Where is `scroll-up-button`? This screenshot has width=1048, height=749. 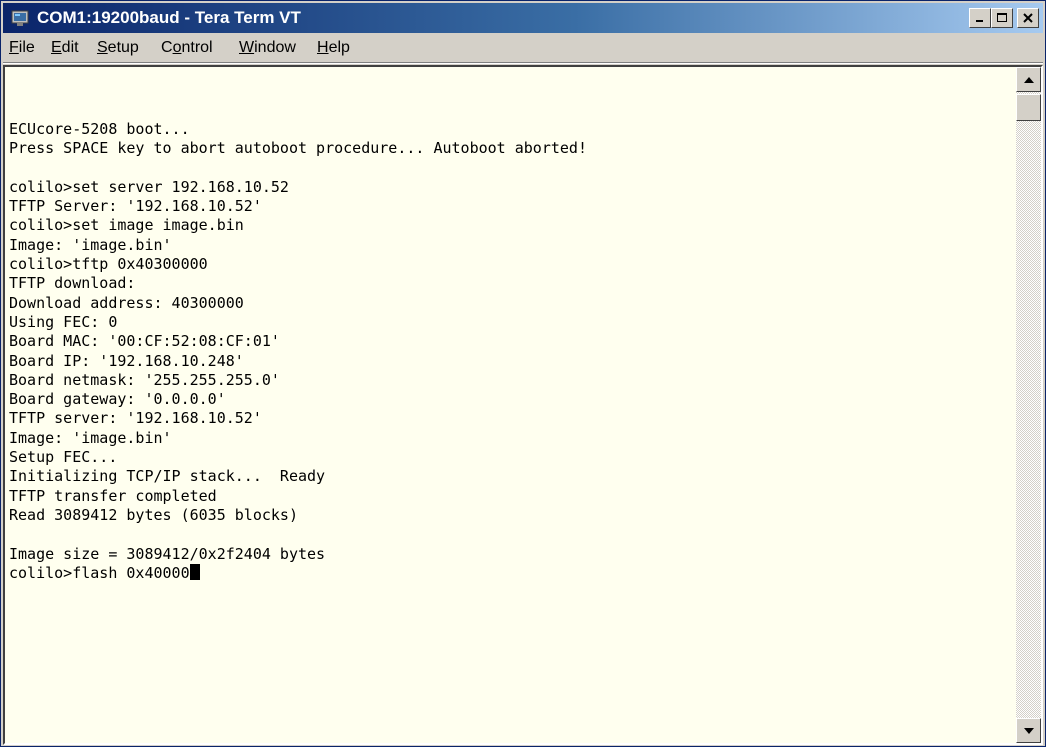 scroll-up-button is located at coordinates (1028, 79).